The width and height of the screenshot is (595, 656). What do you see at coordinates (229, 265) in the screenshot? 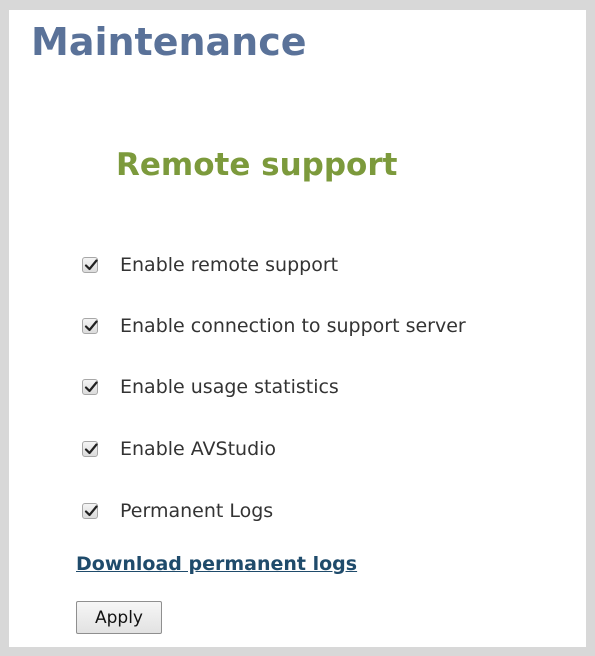
I see `enable-remote-support-label: Enable remote support` at bounding box center [229, 265].